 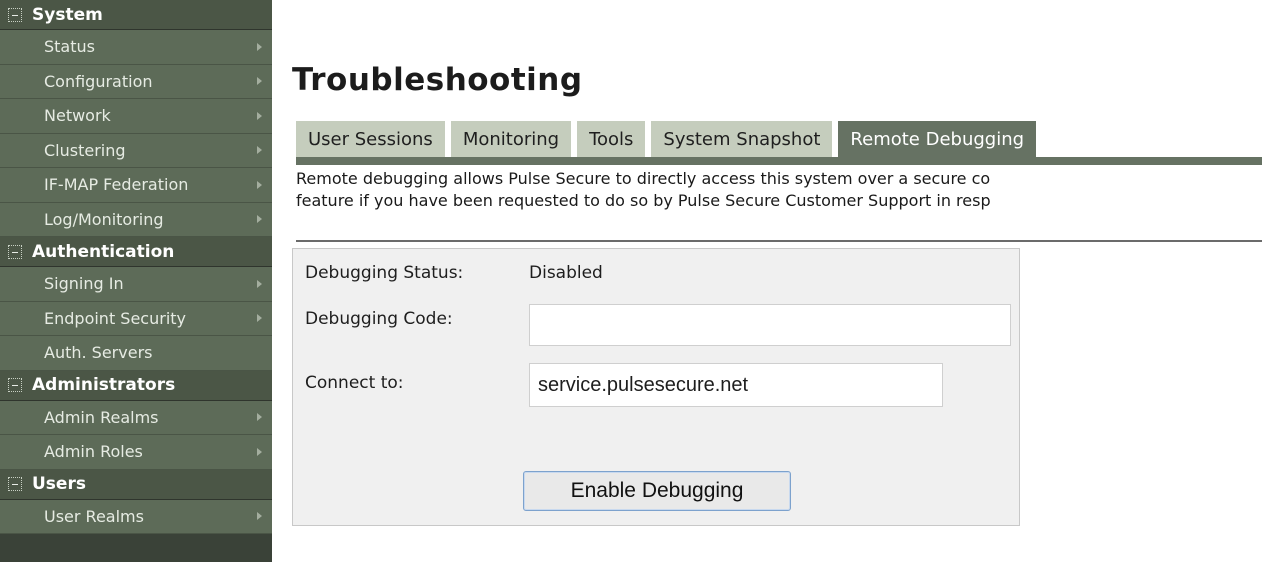 What do you see at coordinates (136, 150) in the screenshot?
I see `sidebar-item-clustering: Clustering` at bounding box center [136, 150].